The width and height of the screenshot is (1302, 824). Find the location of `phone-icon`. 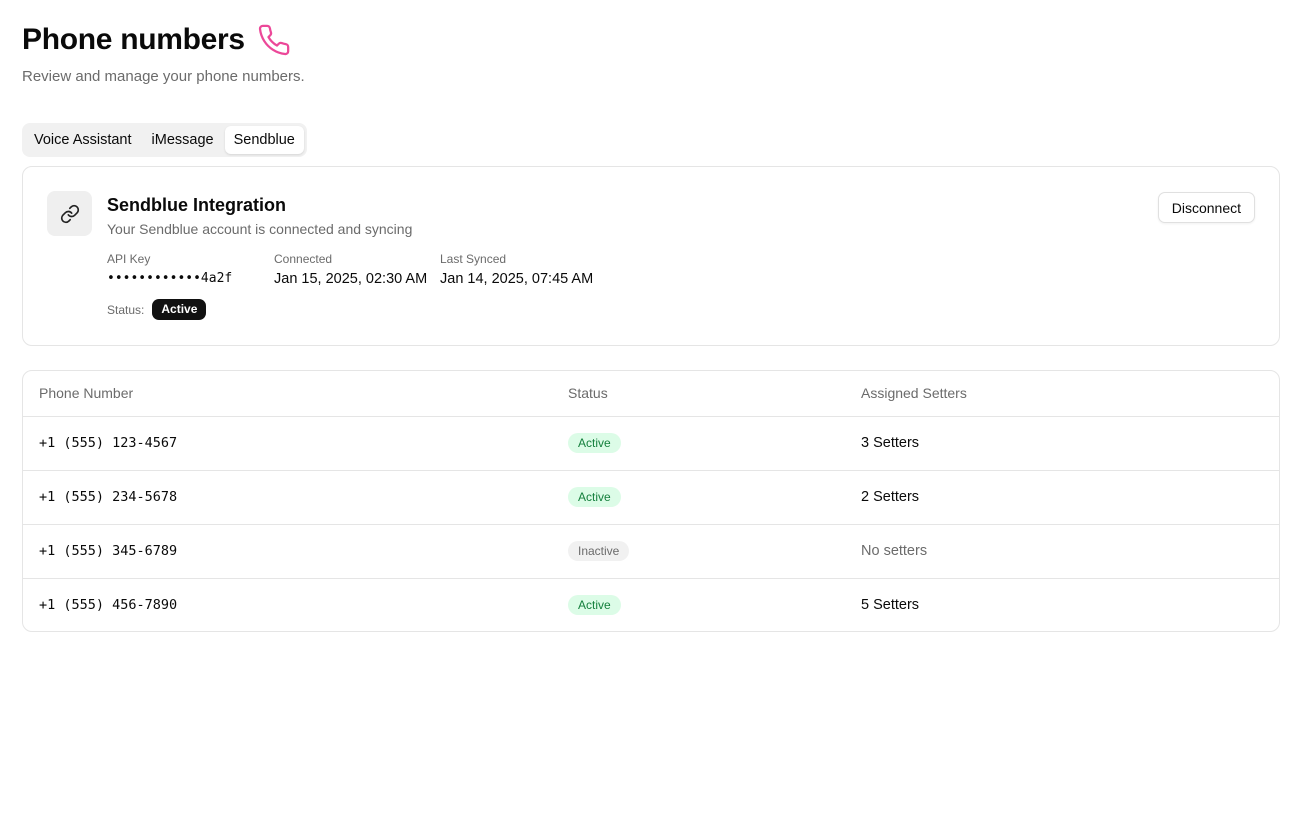

phone-icon is located at coordinates (274, 40).